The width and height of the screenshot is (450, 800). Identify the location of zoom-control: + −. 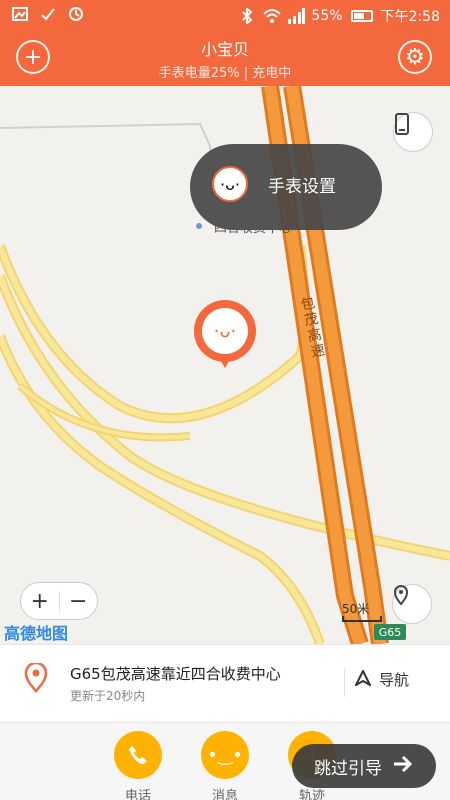
(59, 601).